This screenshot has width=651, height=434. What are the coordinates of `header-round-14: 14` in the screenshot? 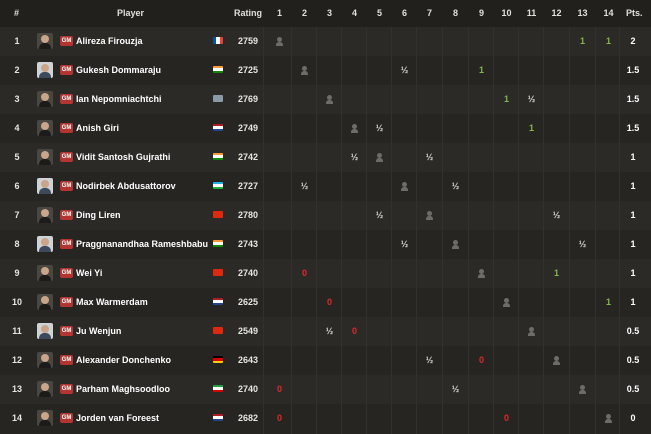 It's located at (608, 13).